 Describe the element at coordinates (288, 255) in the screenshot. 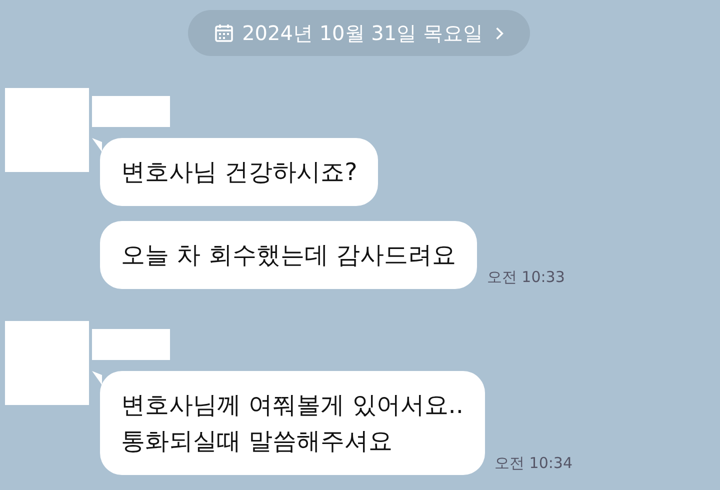

I see `message-bubble: 오늘 차 회수했는데 감사드려요` at that location.